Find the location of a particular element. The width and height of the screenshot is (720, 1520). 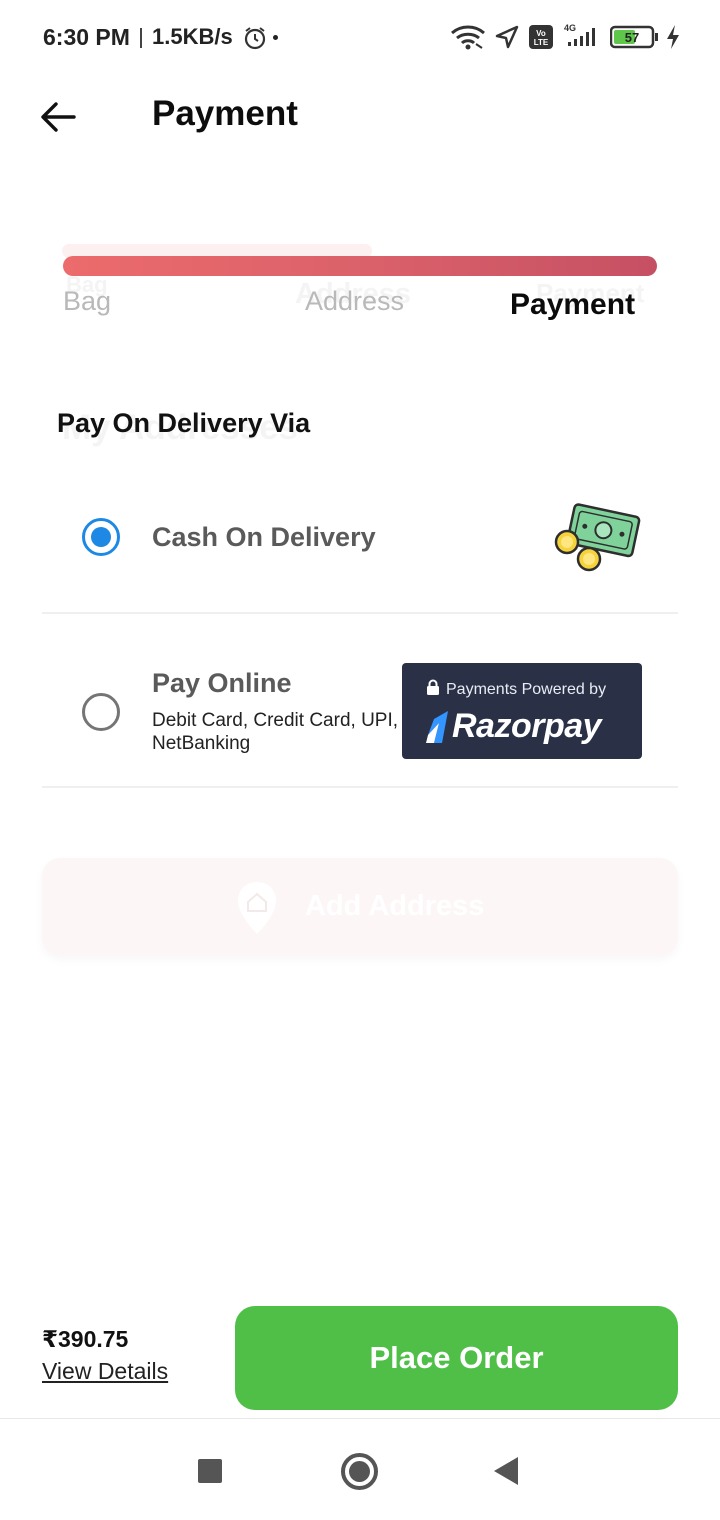

back-button is located at coordinates (60, 118).